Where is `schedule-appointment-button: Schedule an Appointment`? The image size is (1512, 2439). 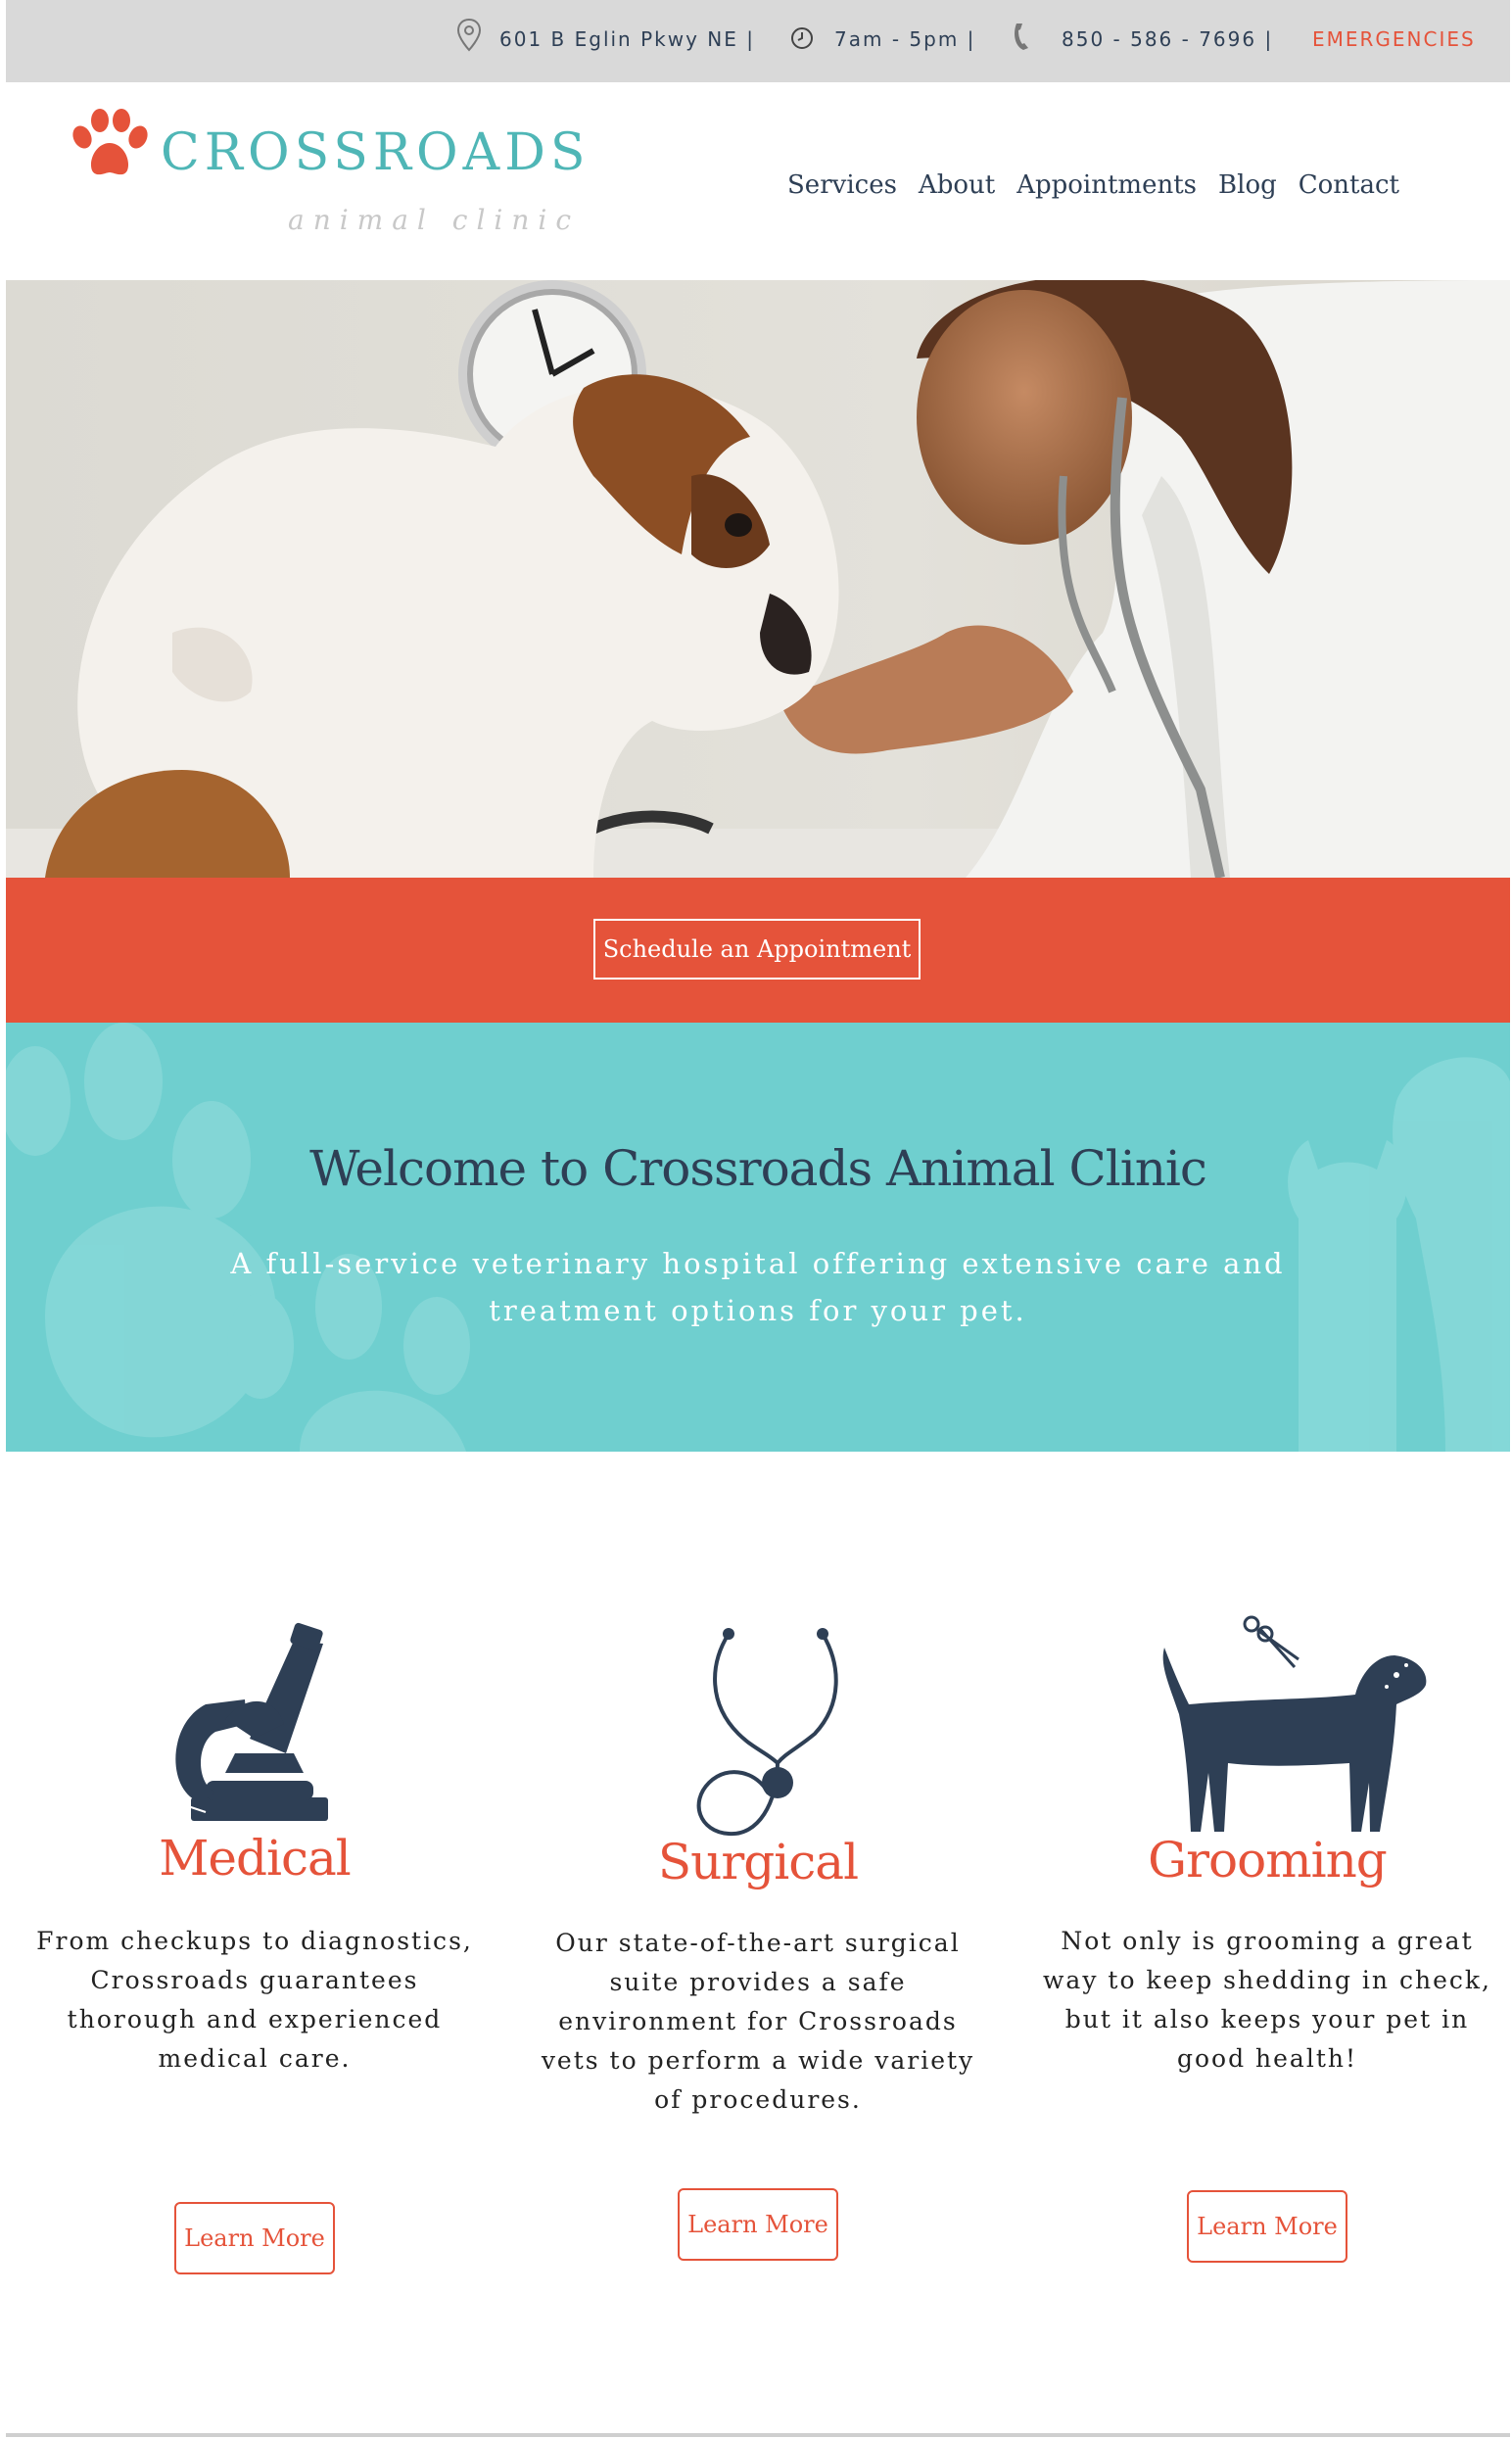
schedule-appointment-button: Schedule an Appointment is located at coordinates (757, 949).